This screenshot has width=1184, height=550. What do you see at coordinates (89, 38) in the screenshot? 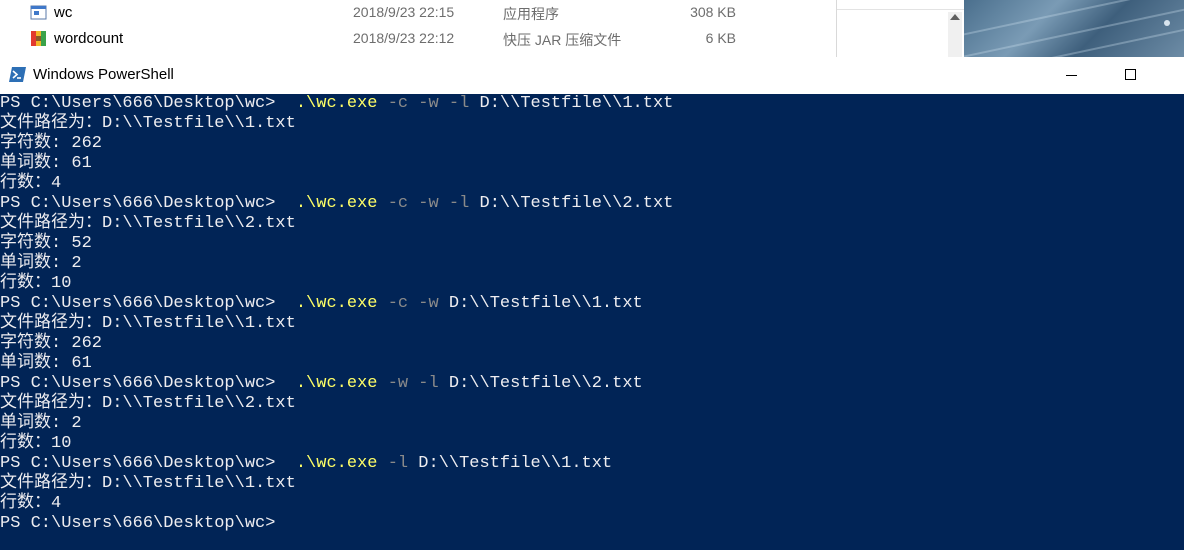
I see `file-name: wordcount` at bounding box center [89, 38].